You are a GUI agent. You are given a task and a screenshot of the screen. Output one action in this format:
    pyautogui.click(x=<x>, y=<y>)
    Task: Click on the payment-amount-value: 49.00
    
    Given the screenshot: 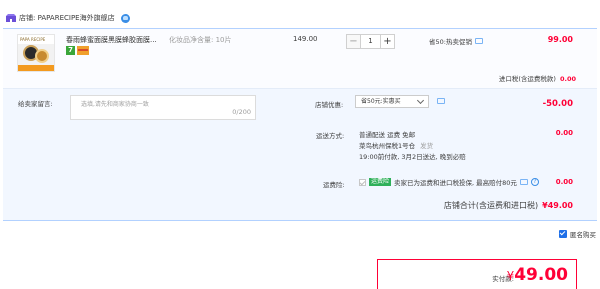 What is the action you would take?
    pyautogui.click(x=541, y=275)
    